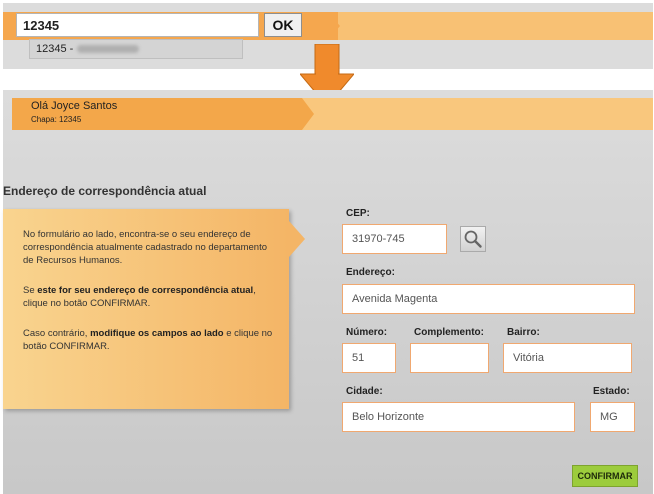 The image size is (654, 494). What do you see at coordinates (108, 49) in the screenshot?
I see `blurred-name` at bounding box center [108, 49].